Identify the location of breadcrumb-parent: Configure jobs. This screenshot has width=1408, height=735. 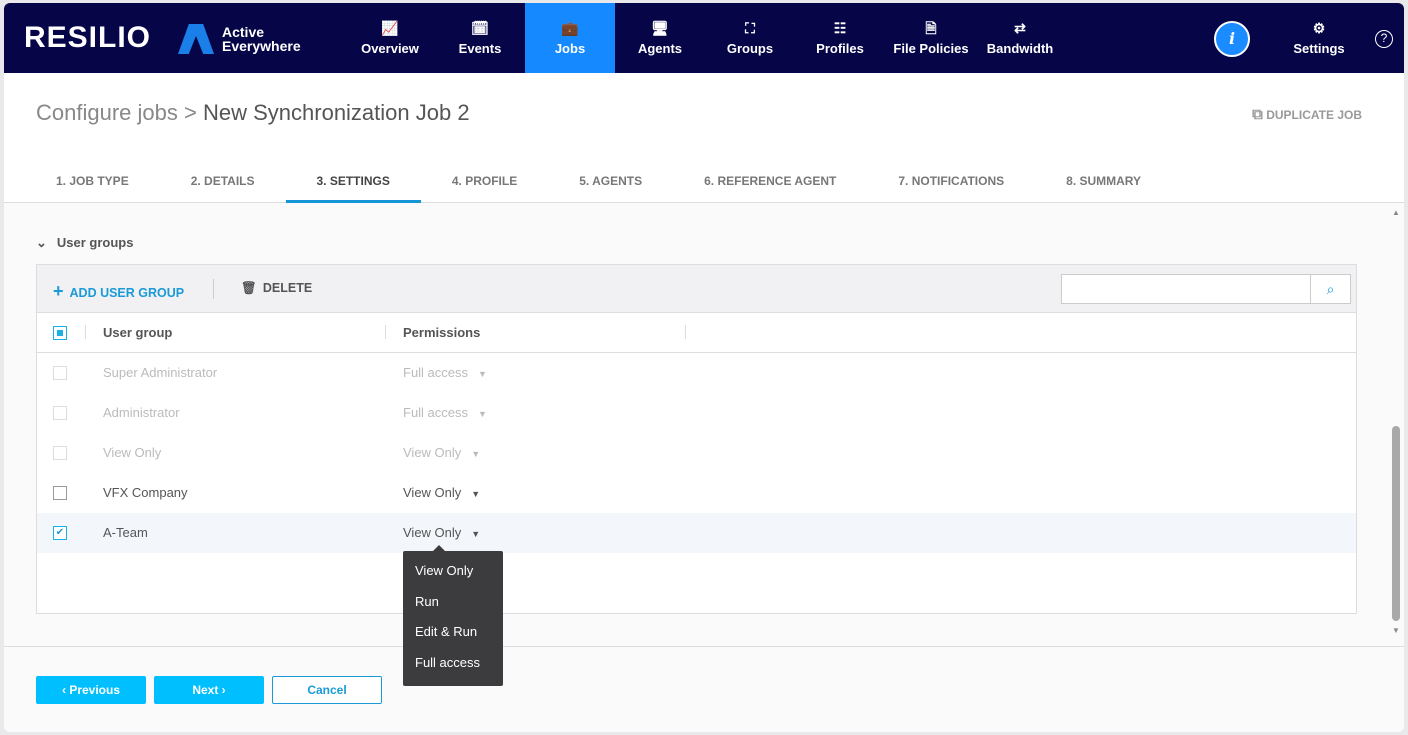
(107, 112).